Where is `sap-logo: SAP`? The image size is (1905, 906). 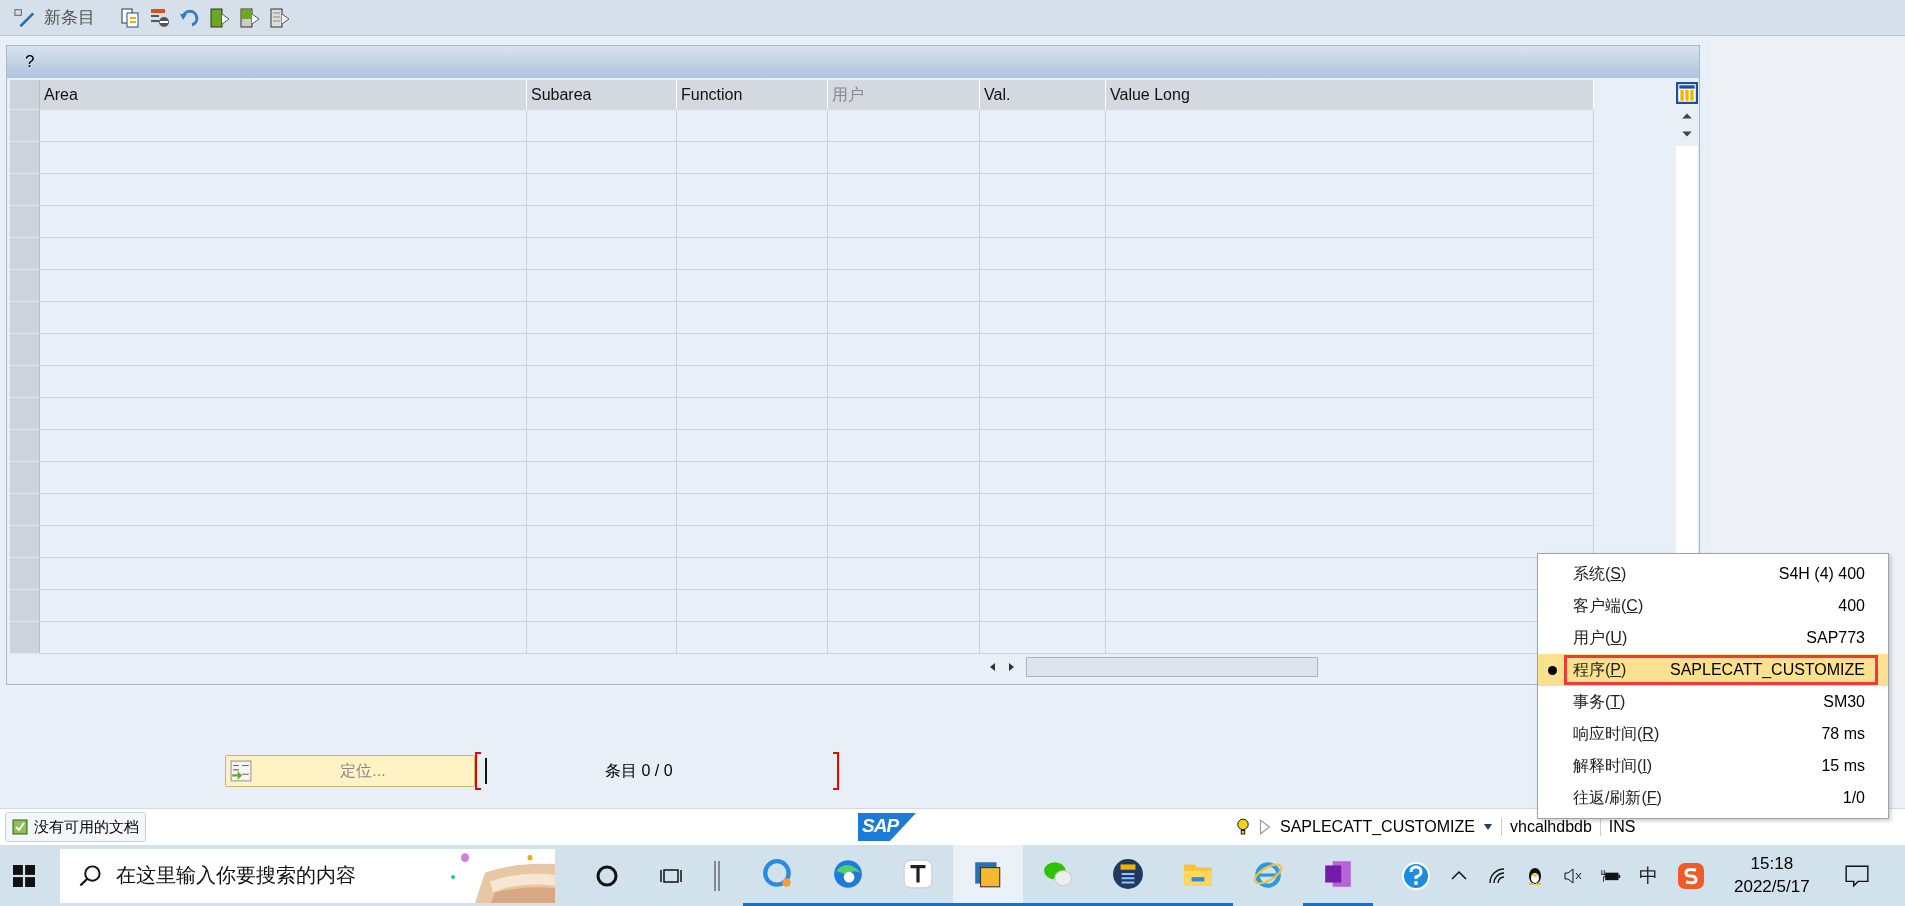
sap-logo: SAP is located at coordinates (887, 827).